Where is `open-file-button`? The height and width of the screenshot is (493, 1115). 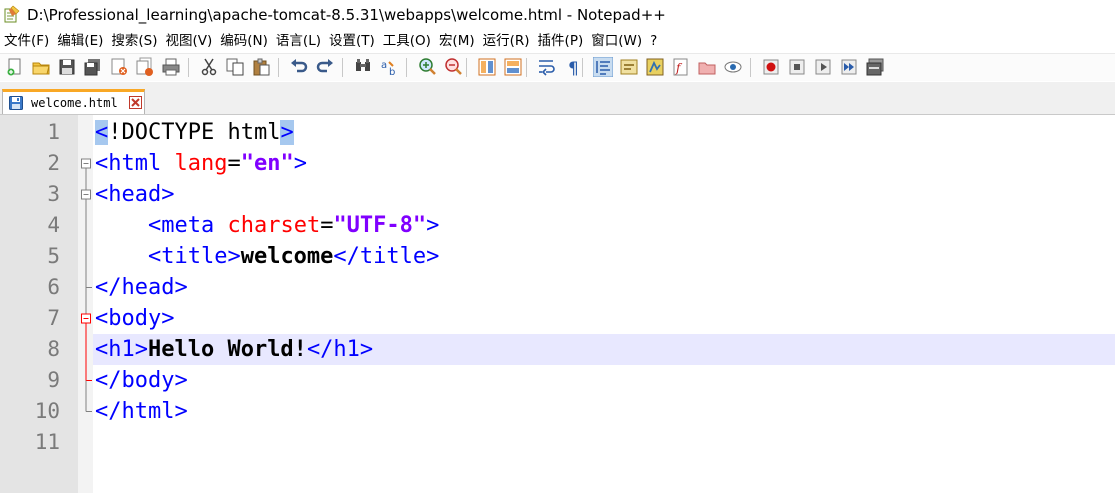 open-file-button is located at coordinates (41, 67).